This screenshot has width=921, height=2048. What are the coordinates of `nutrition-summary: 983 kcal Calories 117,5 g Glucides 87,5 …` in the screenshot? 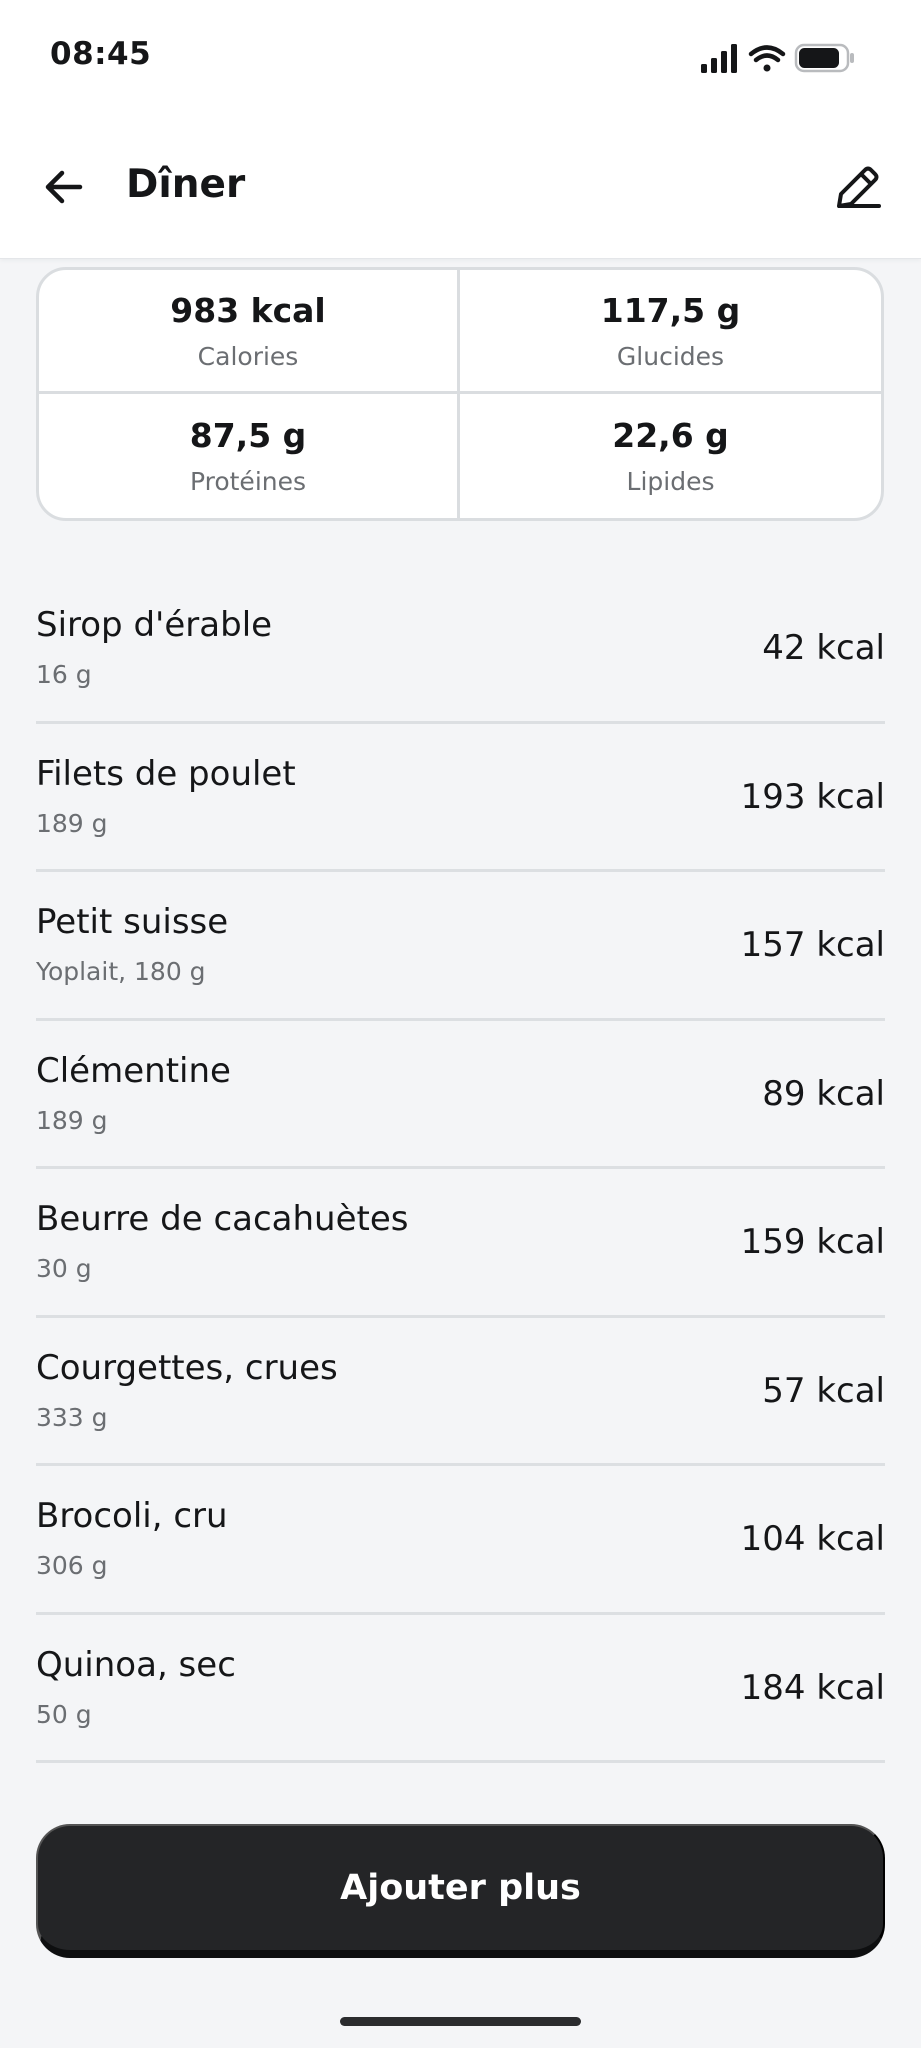 It's located at (460, 394).